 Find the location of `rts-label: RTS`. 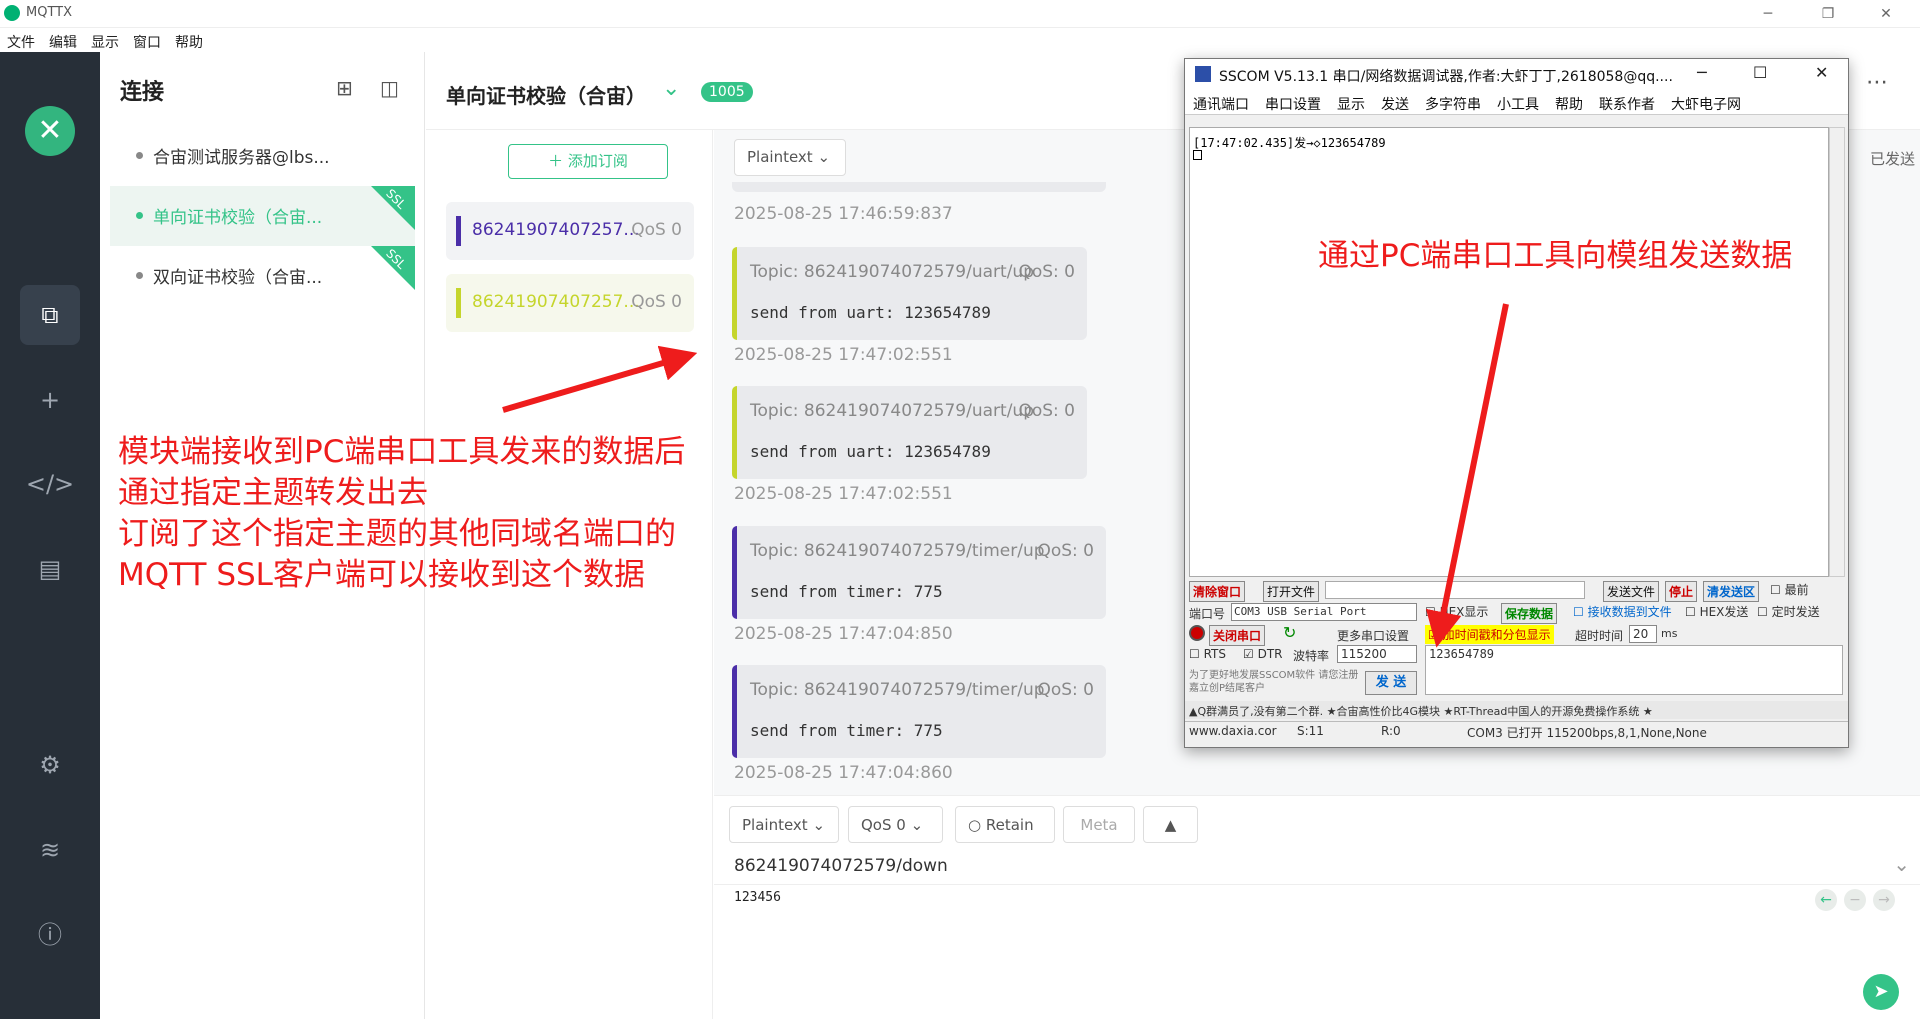

rts-label: RTS is located at coordinates (1214, 654).